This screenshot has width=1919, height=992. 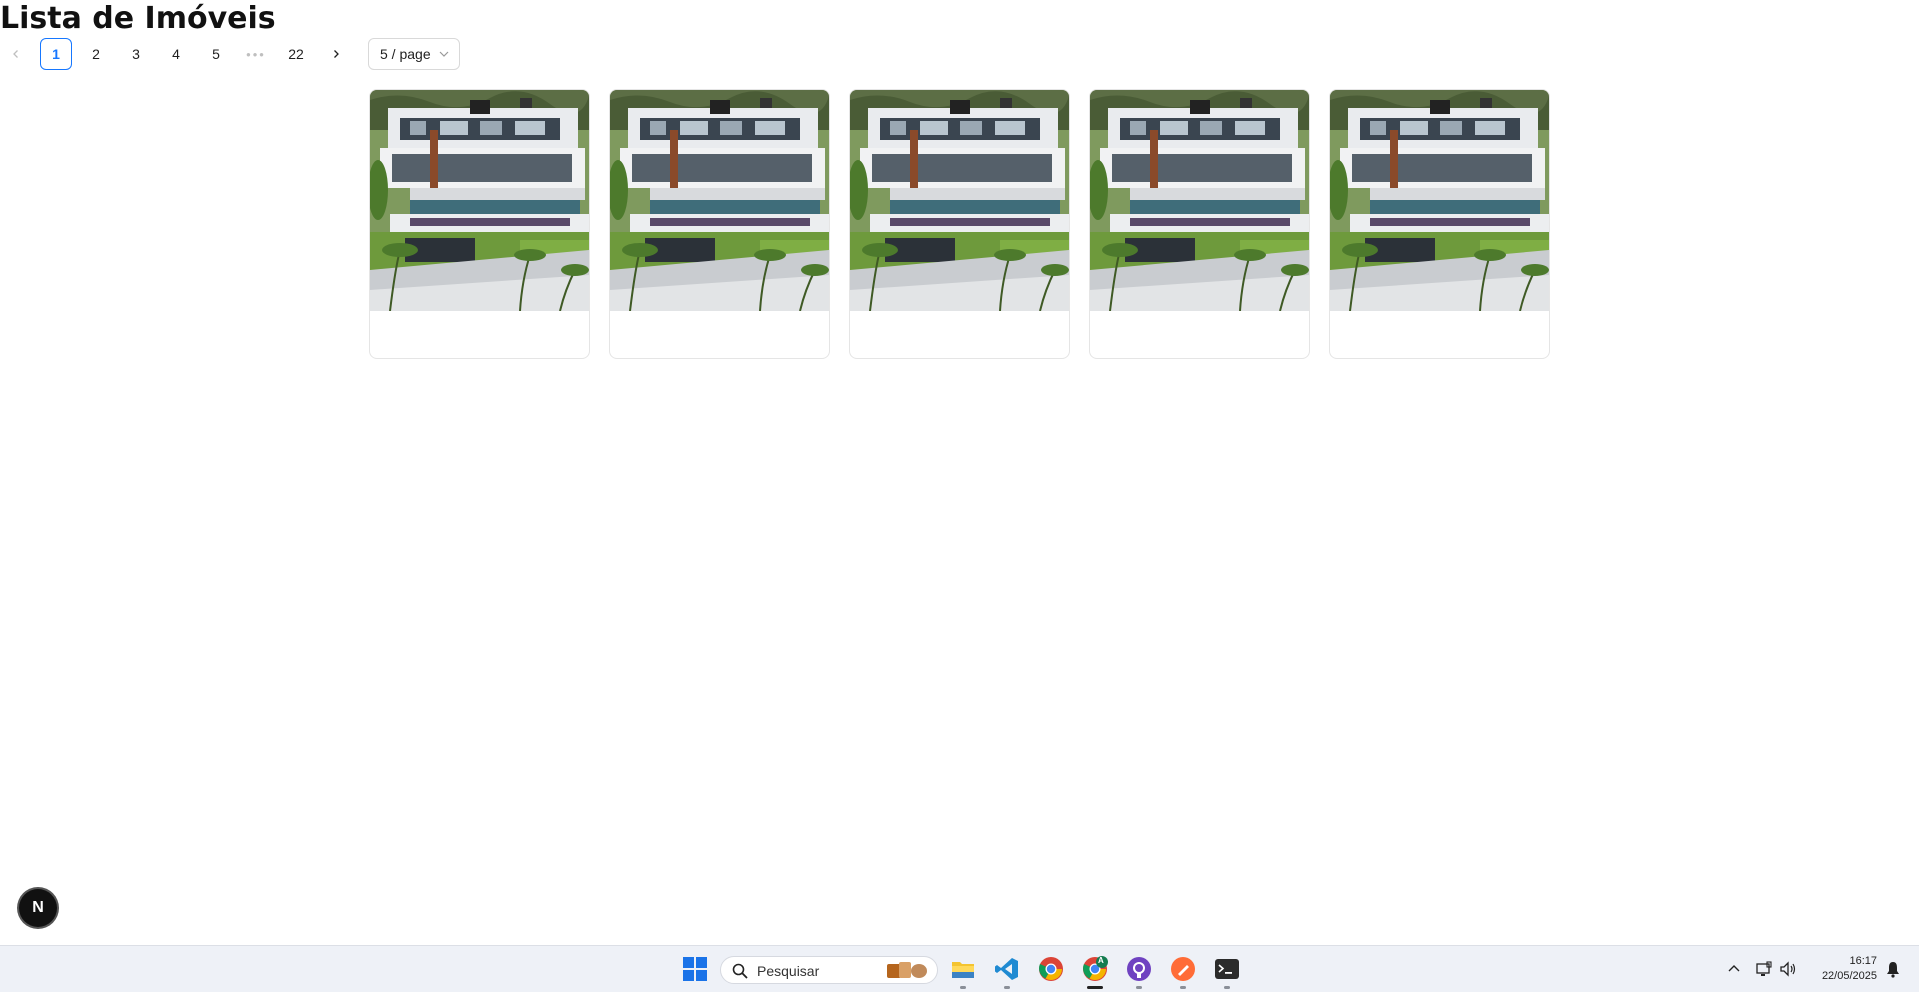 What do you see at coordinates (1051, 969) in the screenshot?
I see `chrome-icon` at bounding box center [1051, 969].